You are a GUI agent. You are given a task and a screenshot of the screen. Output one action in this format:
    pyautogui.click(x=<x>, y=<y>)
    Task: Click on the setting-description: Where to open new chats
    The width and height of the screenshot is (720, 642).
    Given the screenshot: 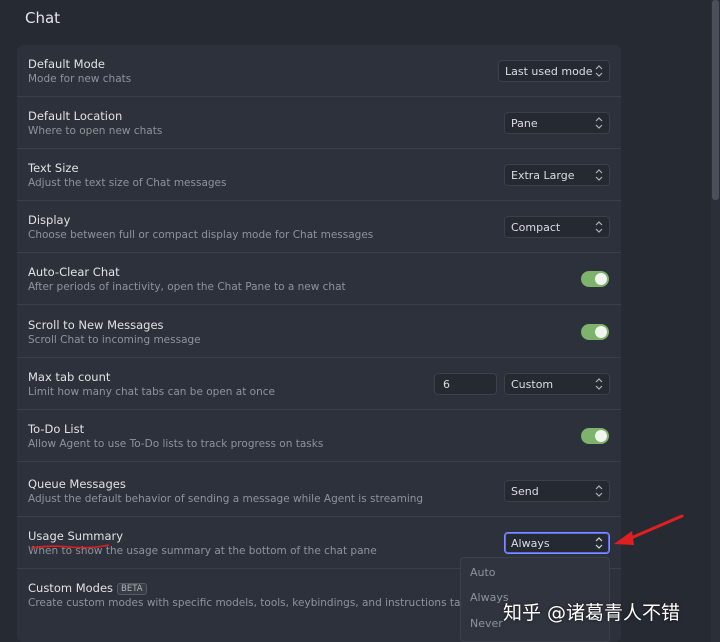 What is the action you would take?
    pyautogui.click(x=95, y=131)
    